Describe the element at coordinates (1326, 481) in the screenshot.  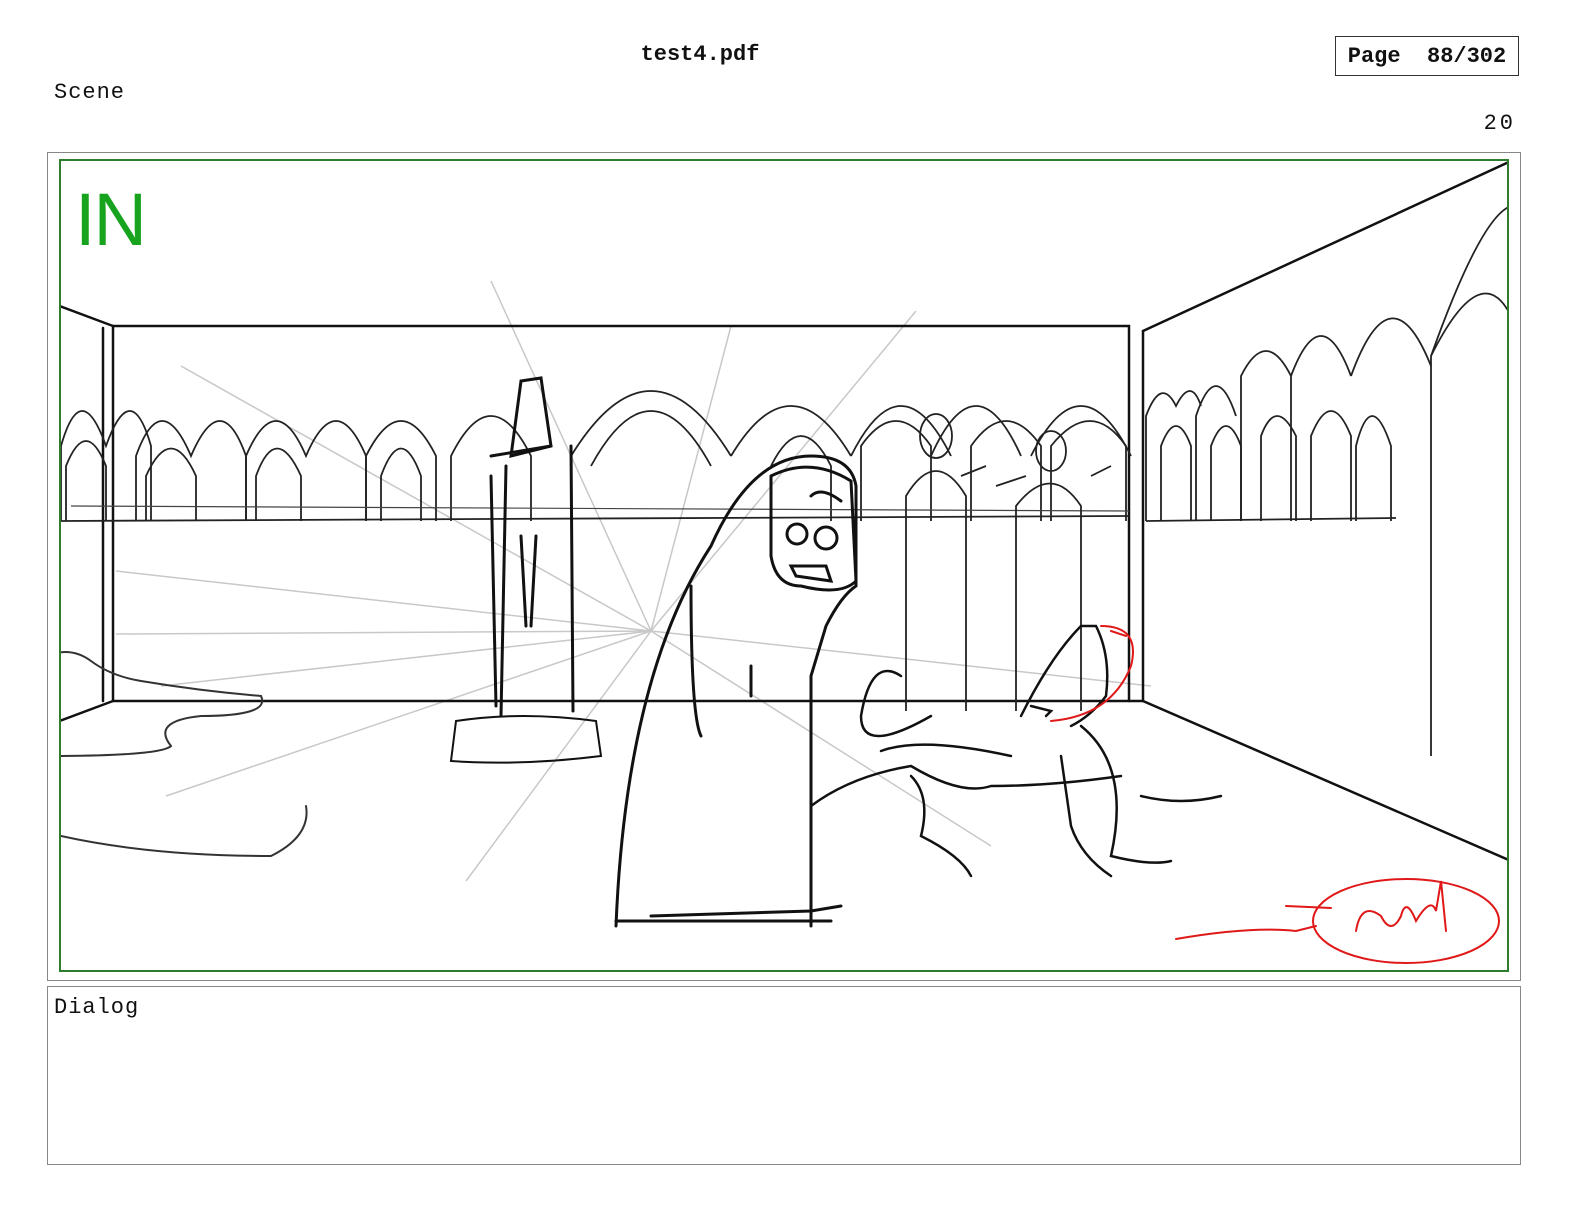
I see `side-arches` at that location.